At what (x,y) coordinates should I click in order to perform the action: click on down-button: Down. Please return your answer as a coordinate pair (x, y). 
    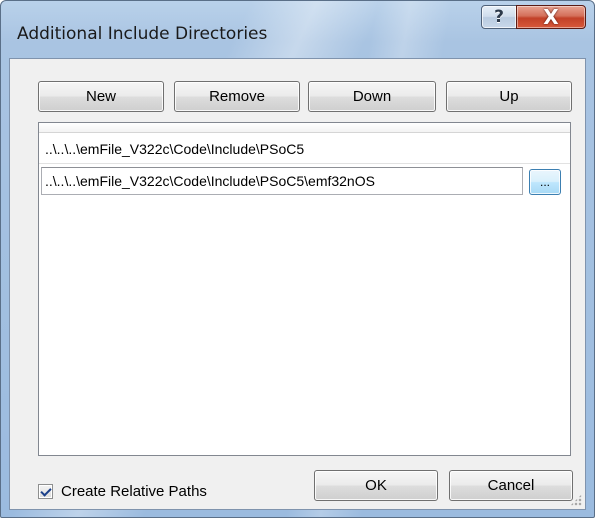
    Looking at the image, I should click on (372, 96).